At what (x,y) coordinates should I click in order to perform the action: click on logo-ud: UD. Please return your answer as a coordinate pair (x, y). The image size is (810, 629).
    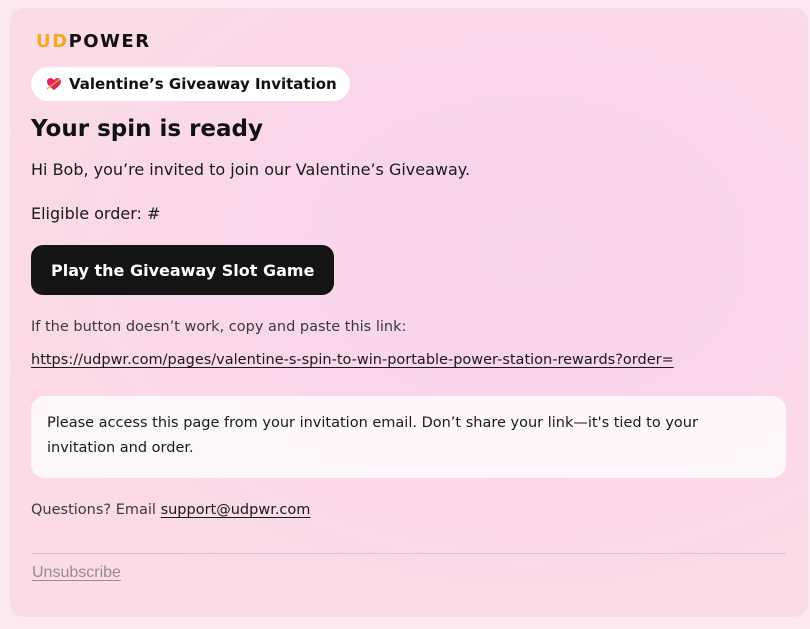
    Looking at the image, I should click on (52, 41).